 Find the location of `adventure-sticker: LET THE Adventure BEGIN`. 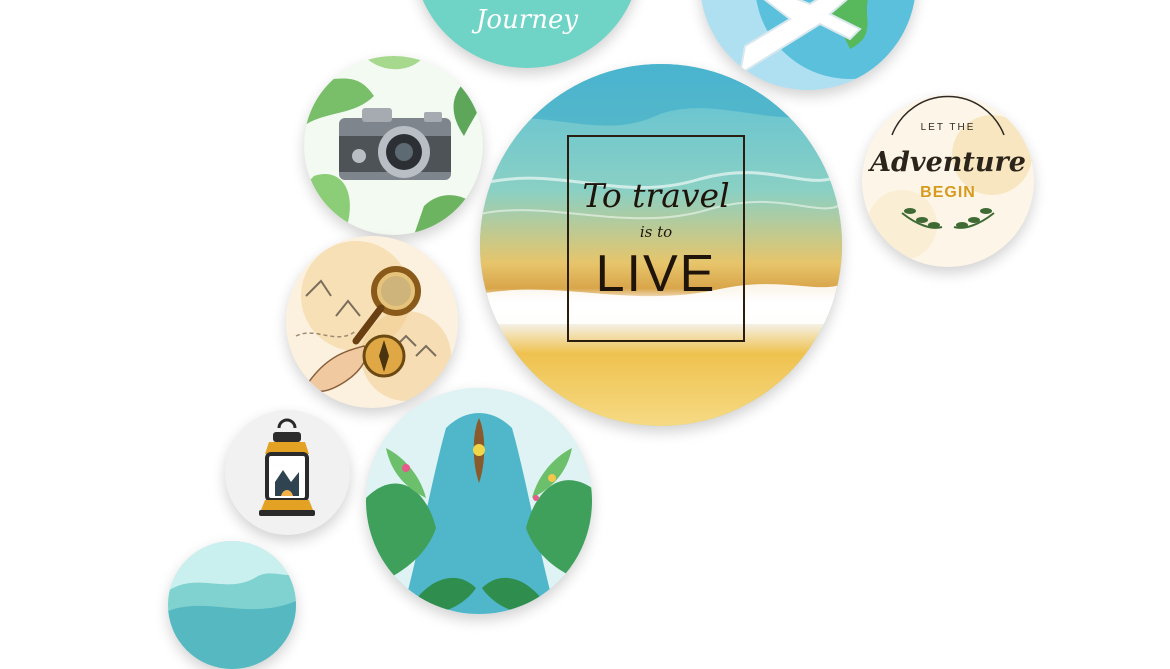

adventure-sticker: LET THE Adventure BEGIN is located at coordinates (948, 181).